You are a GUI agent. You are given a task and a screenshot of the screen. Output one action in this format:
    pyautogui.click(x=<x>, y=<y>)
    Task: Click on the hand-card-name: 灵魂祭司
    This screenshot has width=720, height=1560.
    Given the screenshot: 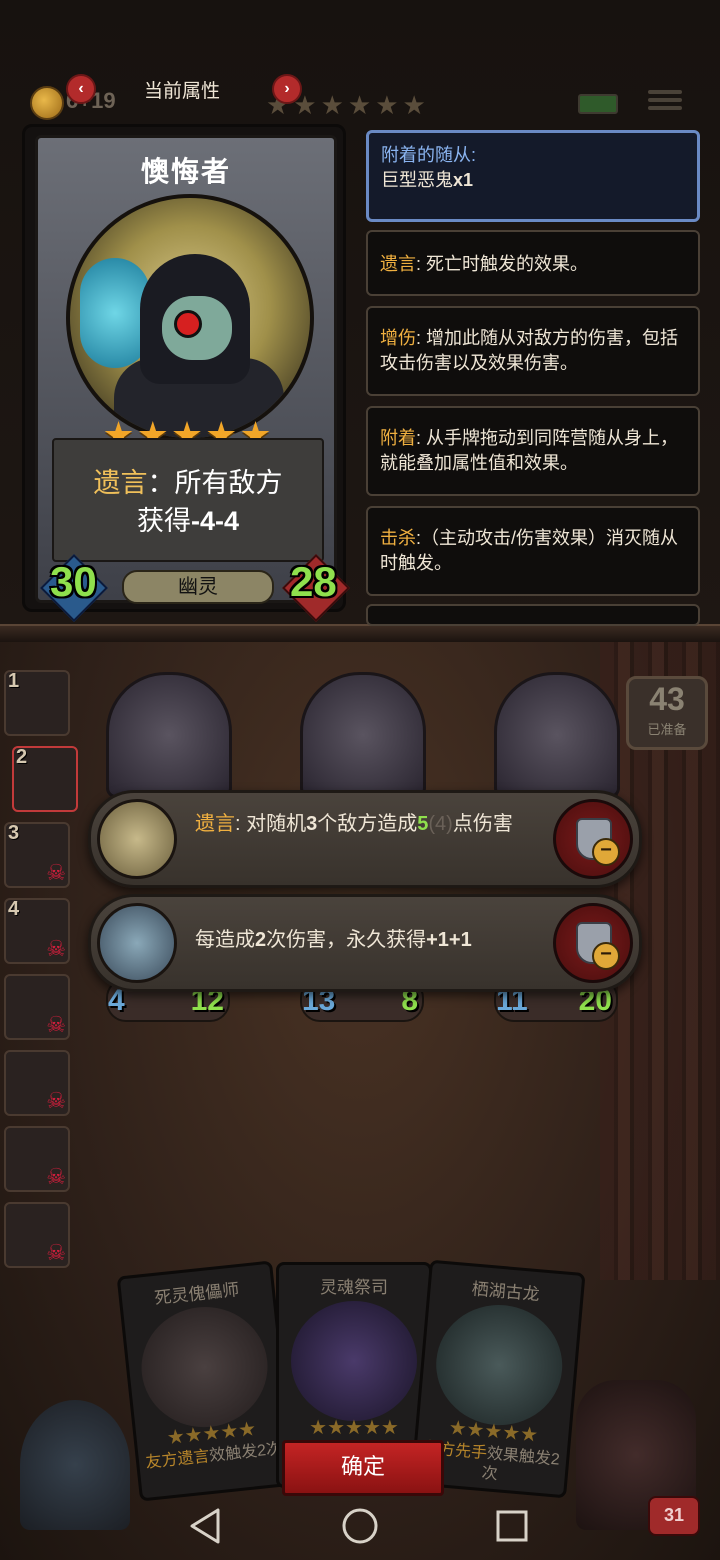 What is the action you would take?
    pyautogui.click(x=354, y=1287)
    